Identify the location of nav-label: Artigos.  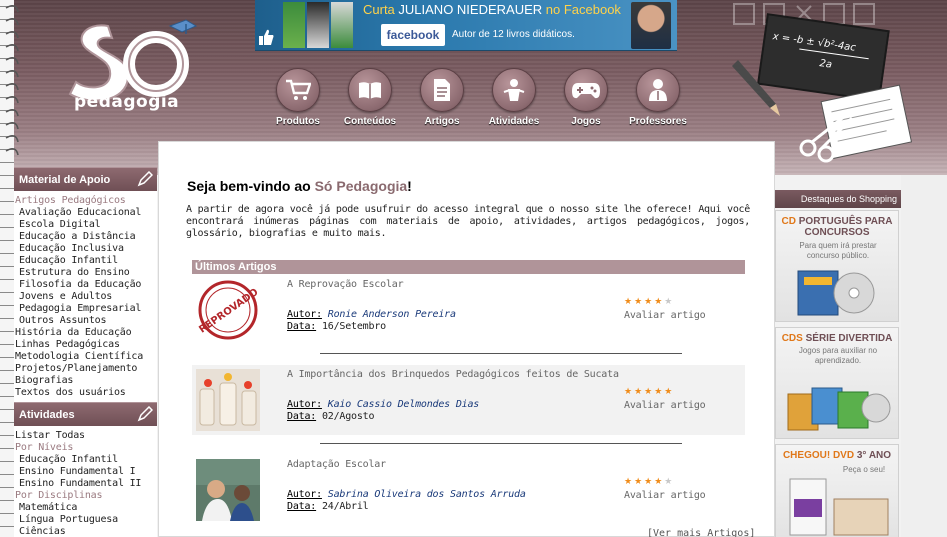
(442, 121).